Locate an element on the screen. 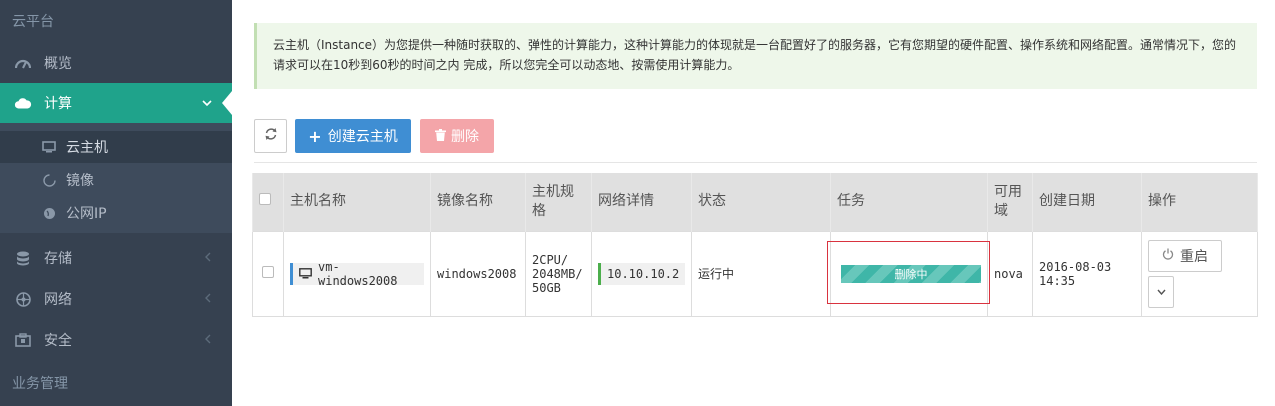  refresh-button is located at coordinates (270, 136).